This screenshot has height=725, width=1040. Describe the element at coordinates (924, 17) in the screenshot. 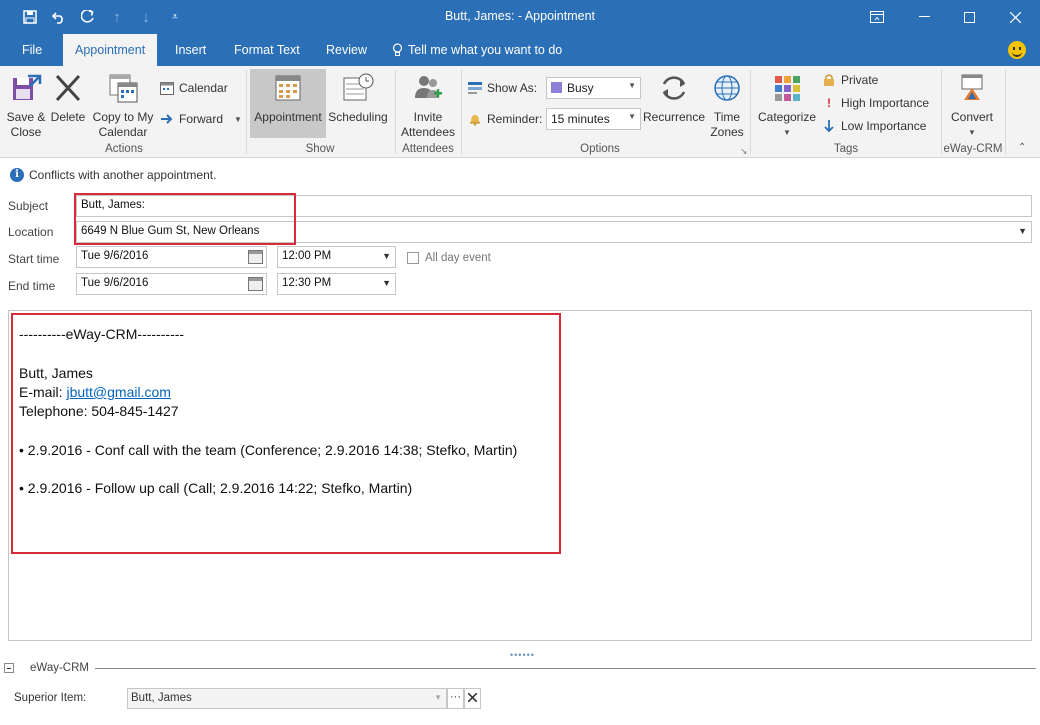

I see `minimize-button` at that location.